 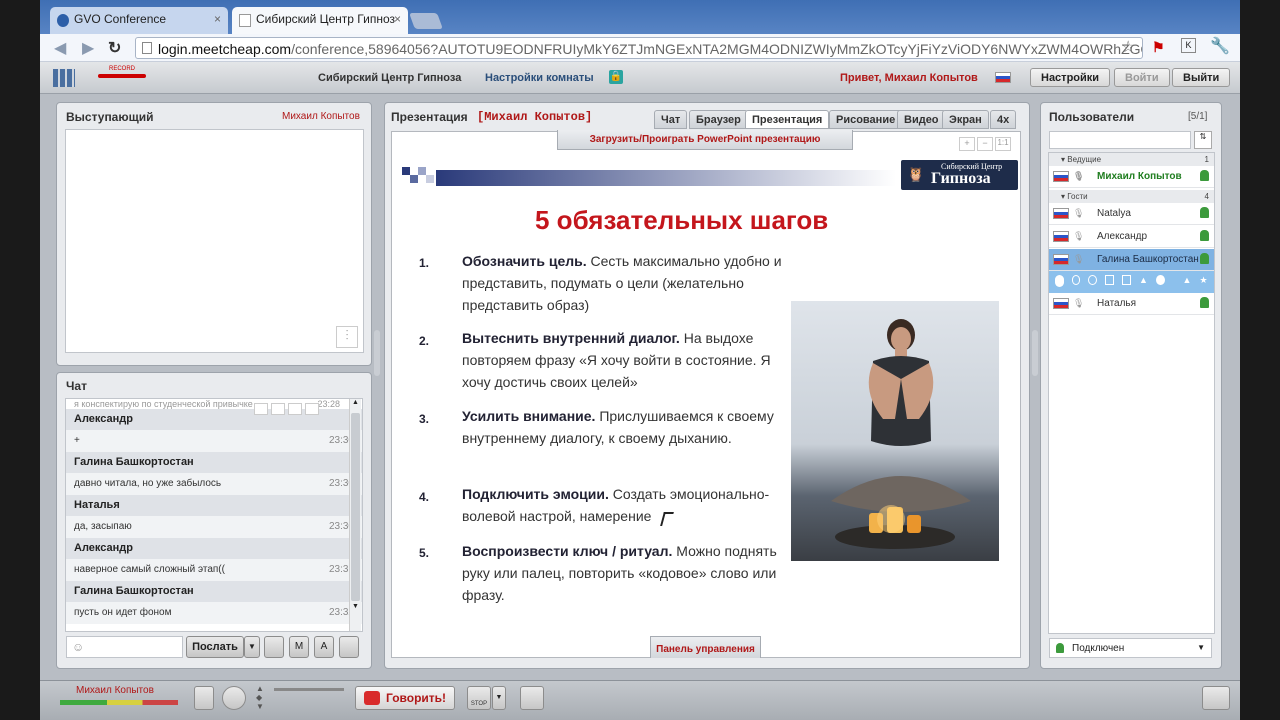 What do you see at coordinates (1084, 159) in the screenshot?
I see `group-label: Ведущие` at bounding box center [1084, 159].